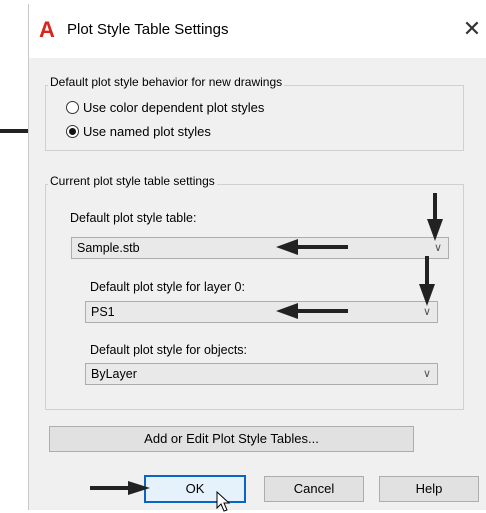 The width and height of the screenshot is (486, 513). Describe the element at coordinates (472, 29) in the screenshot. I see `close-button: ✕` at that location.